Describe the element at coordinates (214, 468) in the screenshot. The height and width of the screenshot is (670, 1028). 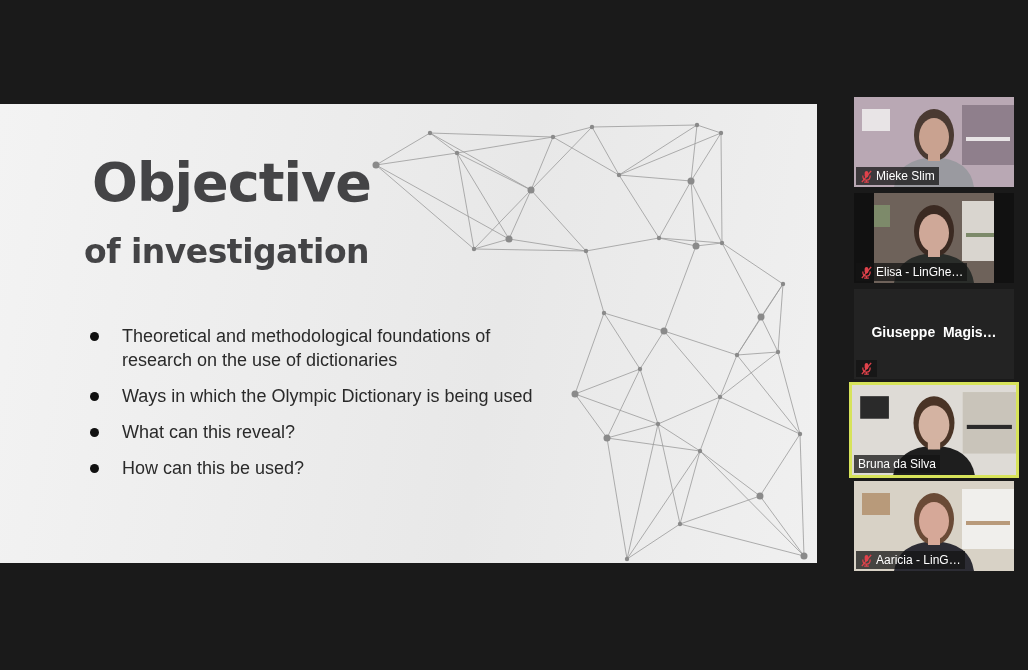
I see `bullet-text: How can this be used?` at that location.